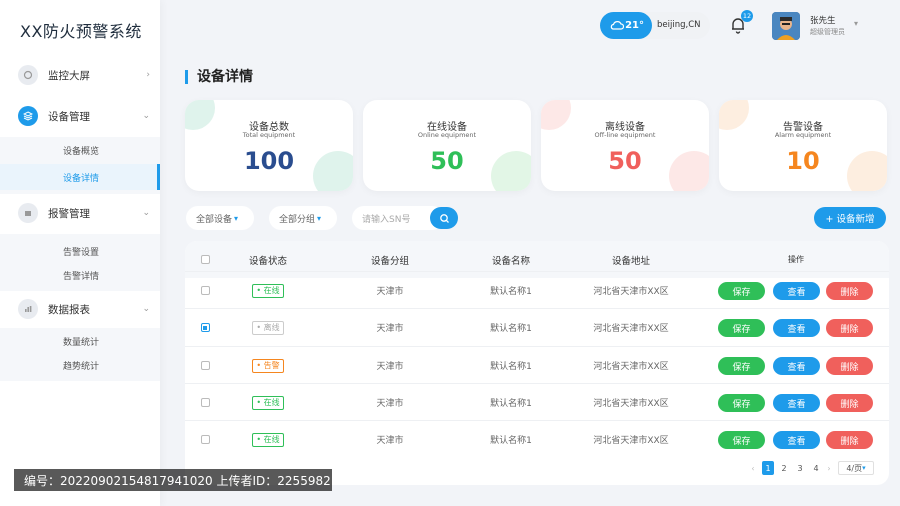 The image size is (900, 506). Describe the element at coordinates (537, 326) in the screenshot. I see `table-row: • 离线 天津市 默认名称1 河北省天津市XX区 保存 查看 删除` at that location.